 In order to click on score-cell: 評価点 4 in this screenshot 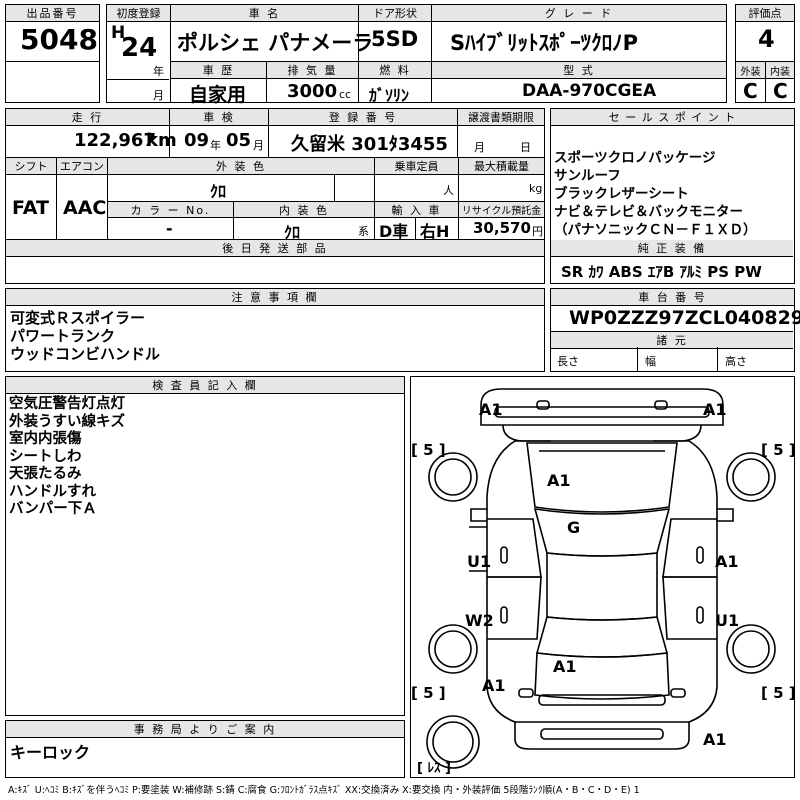, I will do `click(765, 33)`.